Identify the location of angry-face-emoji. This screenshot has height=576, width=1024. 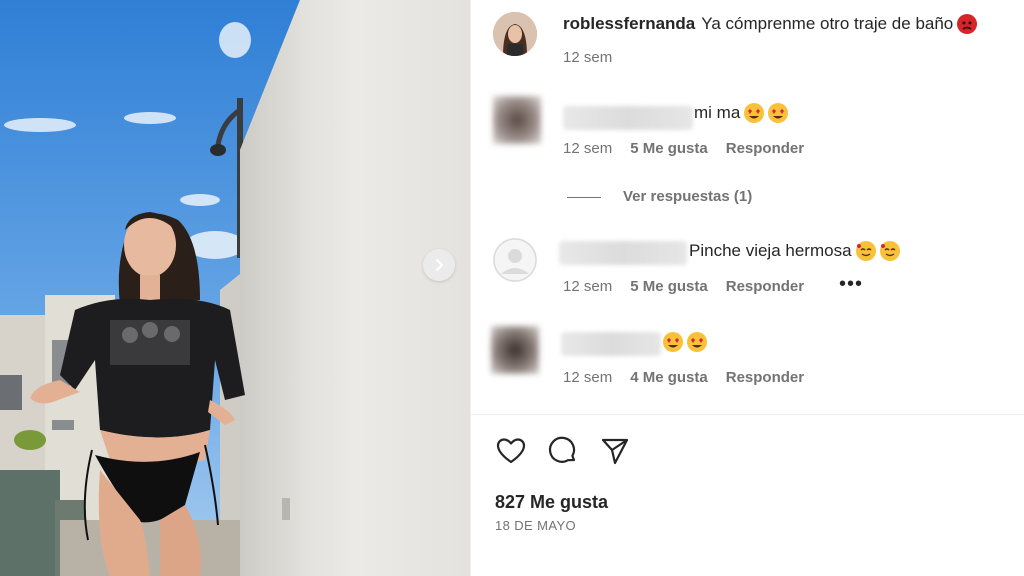
(967, 24).